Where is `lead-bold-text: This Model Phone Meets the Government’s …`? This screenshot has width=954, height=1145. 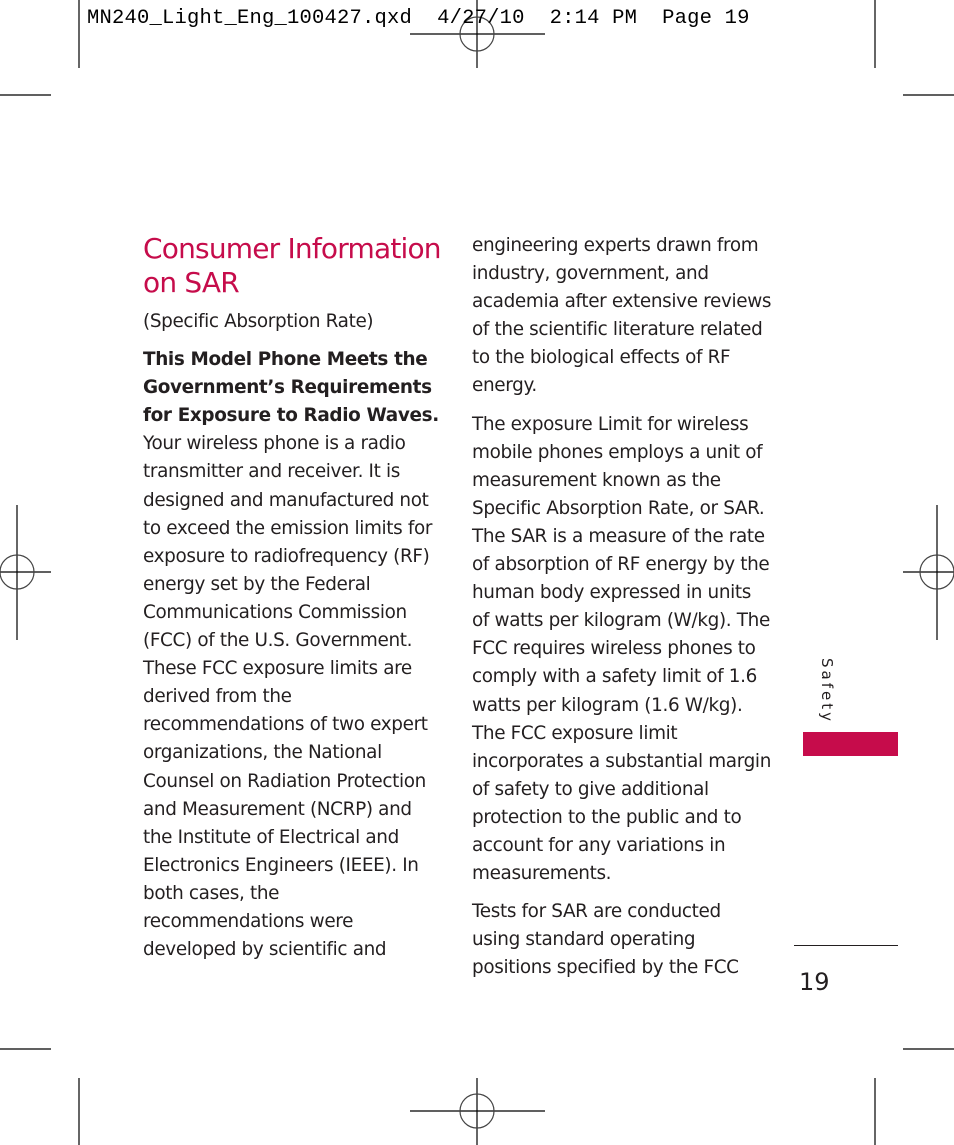
lead-bold-text: This Model Phone Meets the Government’s … is located at coordinates (291, 388).